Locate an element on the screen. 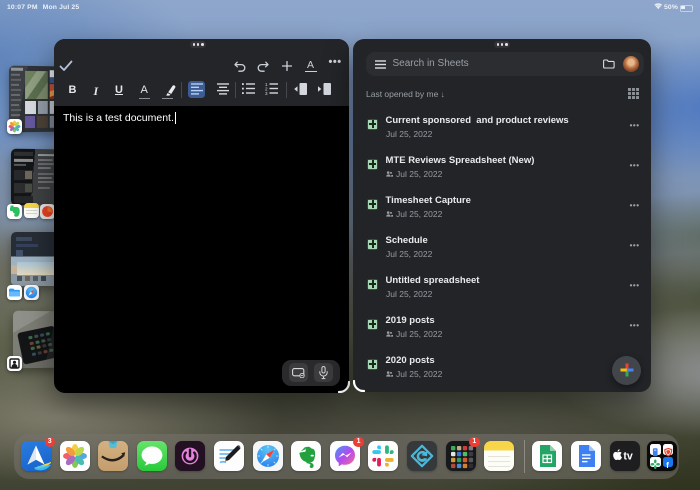  svg-text: 3 is located at coordinates (266, 92).